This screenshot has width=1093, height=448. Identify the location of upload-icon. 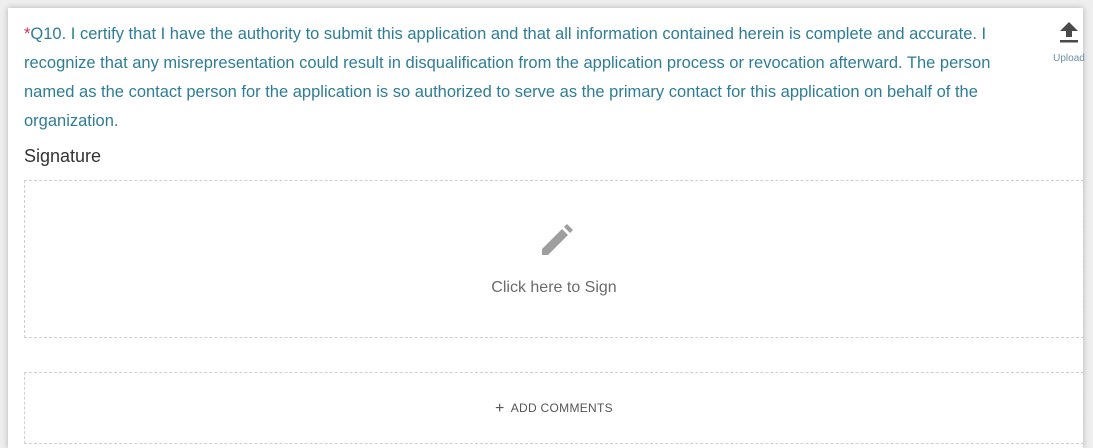
(1069, 35).